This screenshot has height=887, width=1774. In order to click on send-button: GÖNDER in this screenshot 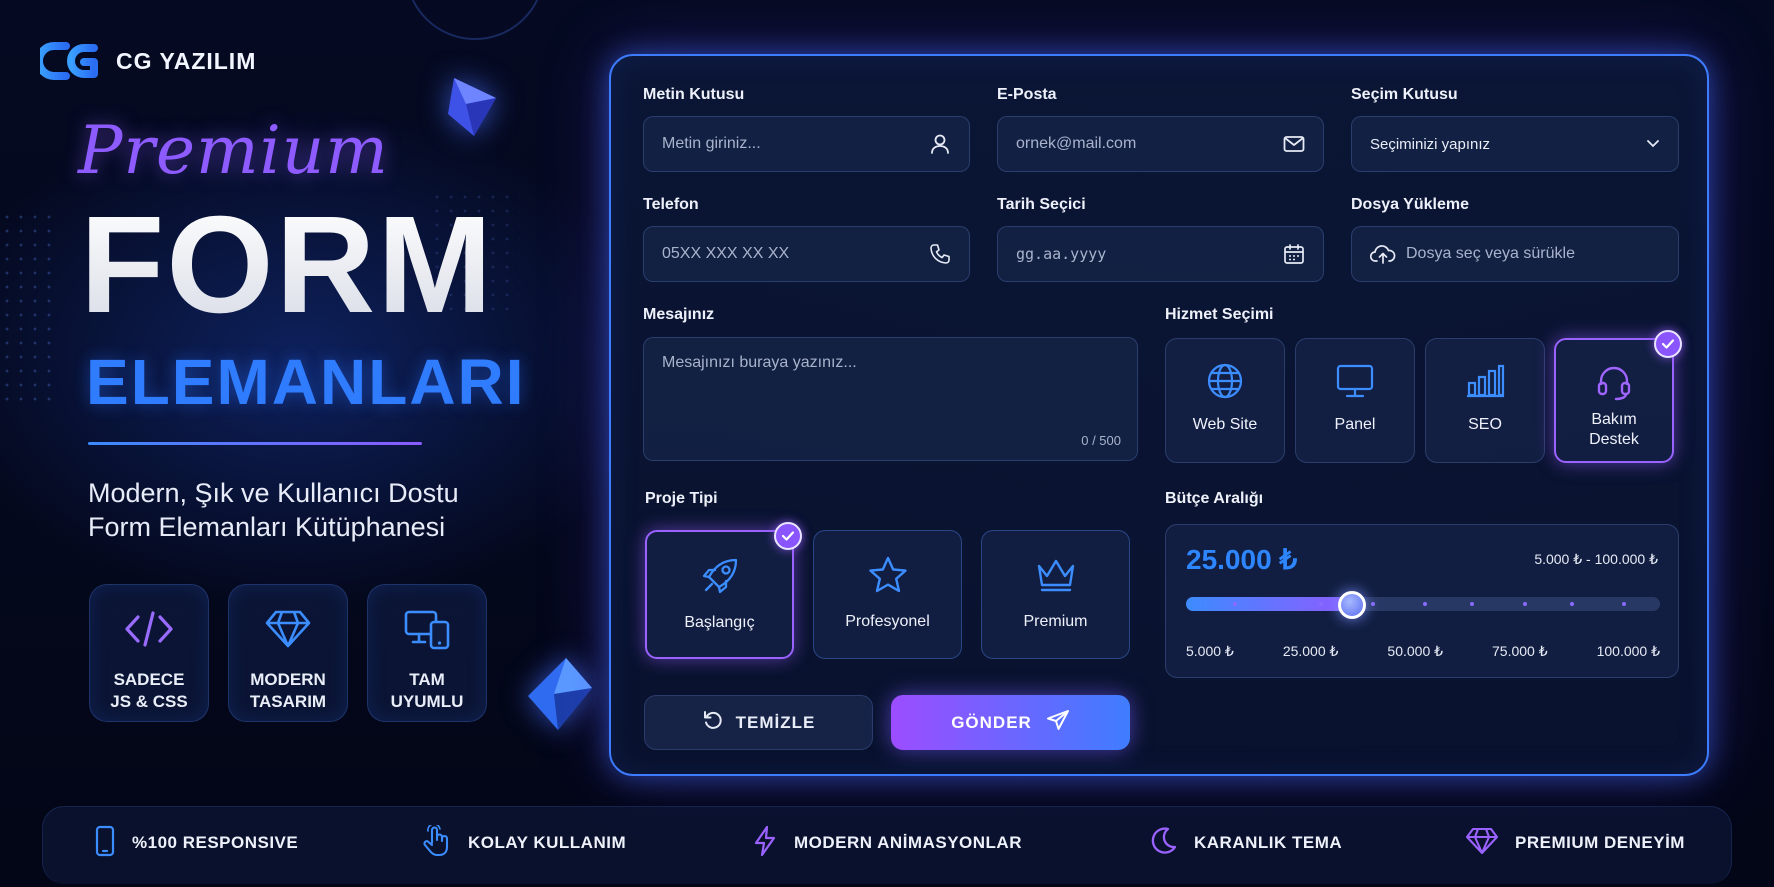, I will do `click(1010, 722)`.